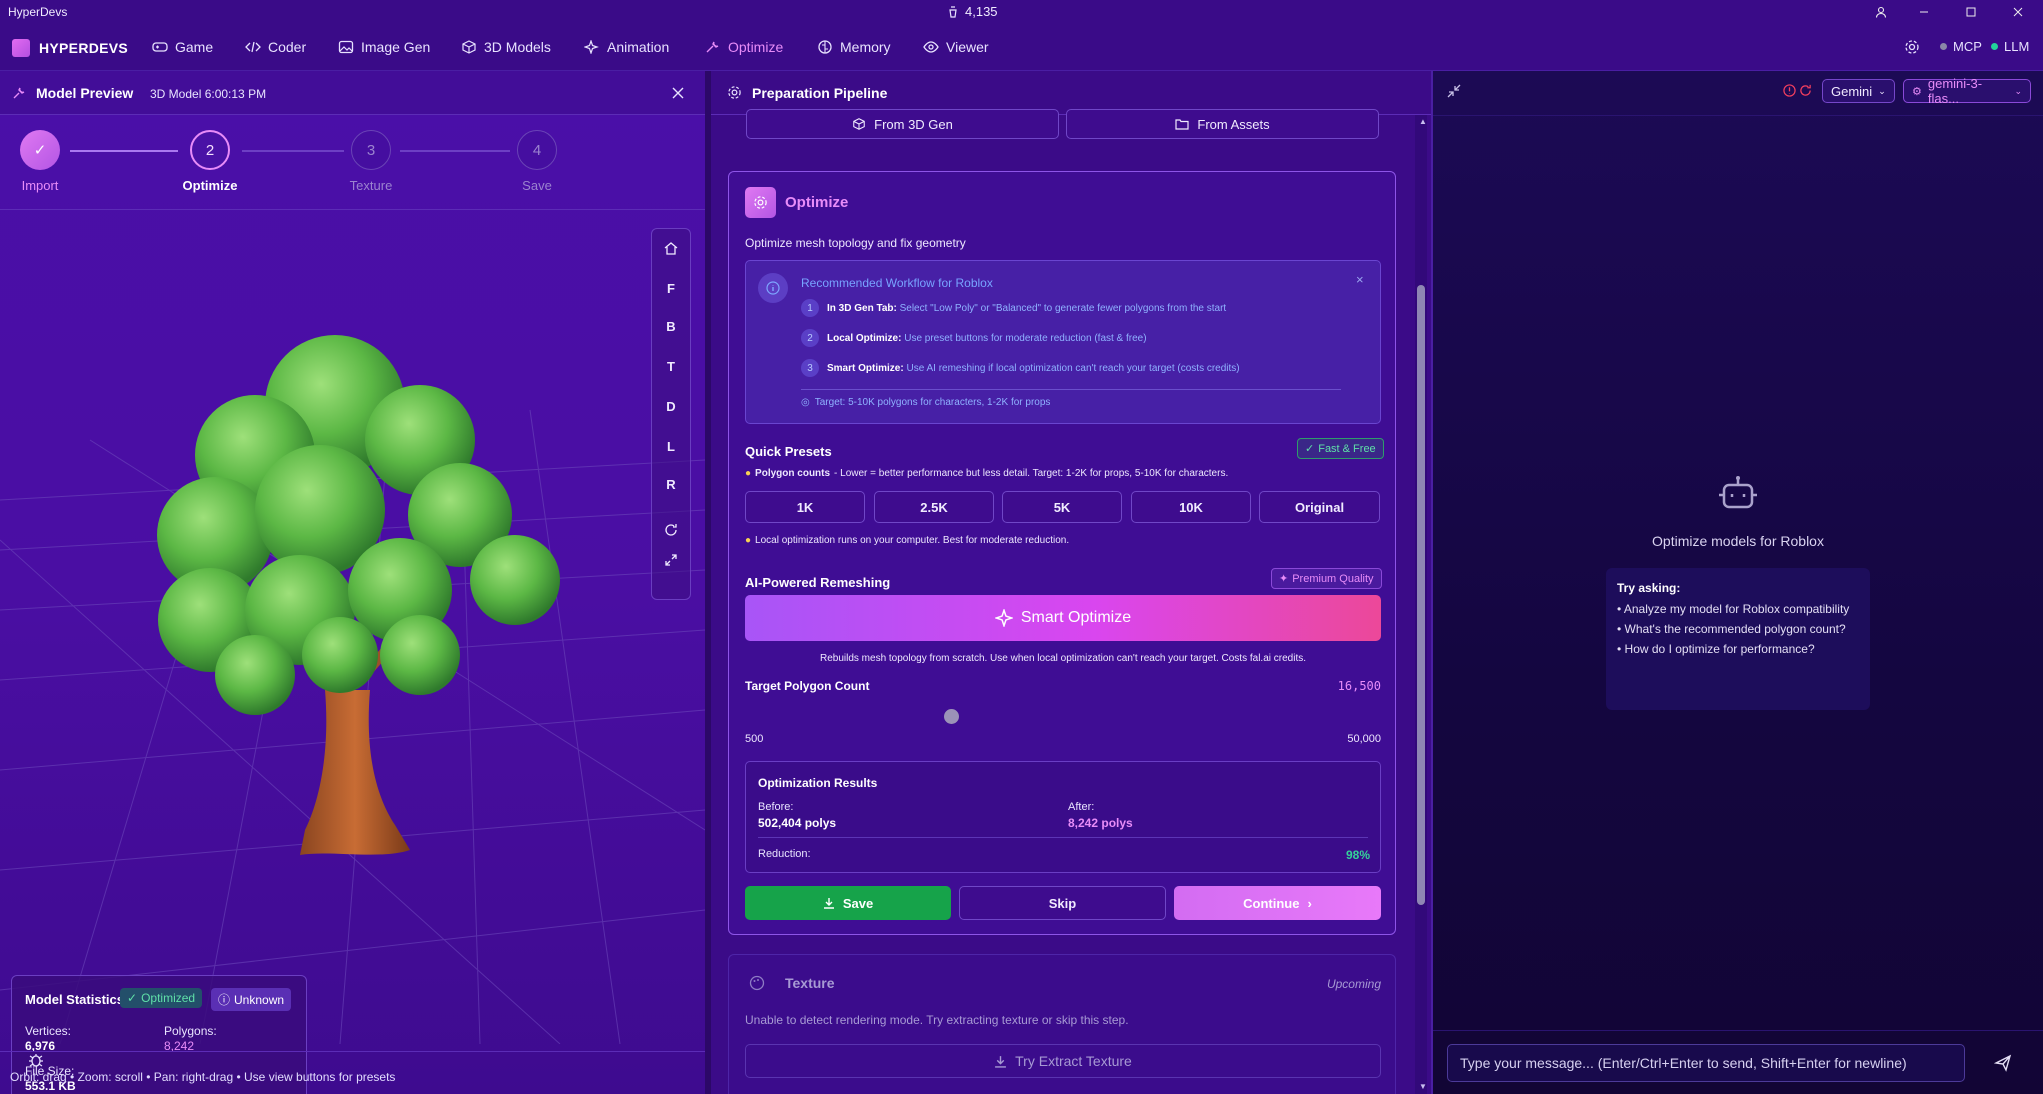  I want to click on download-icon, so click(1000, 1061).